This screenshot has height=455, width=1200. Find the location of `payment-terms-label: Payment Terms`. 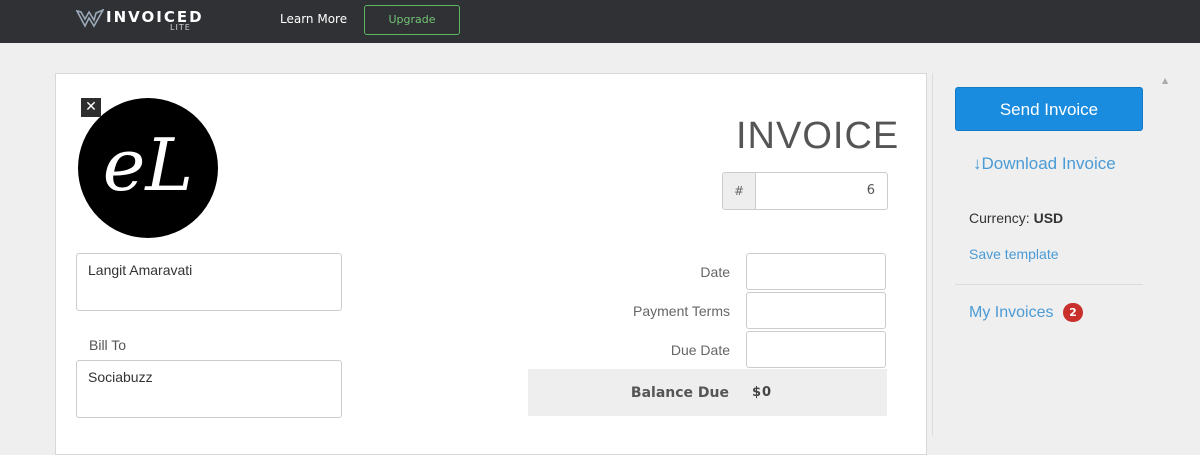

payment-terms-label: Payment Terms is located at coordinates (681, 311).